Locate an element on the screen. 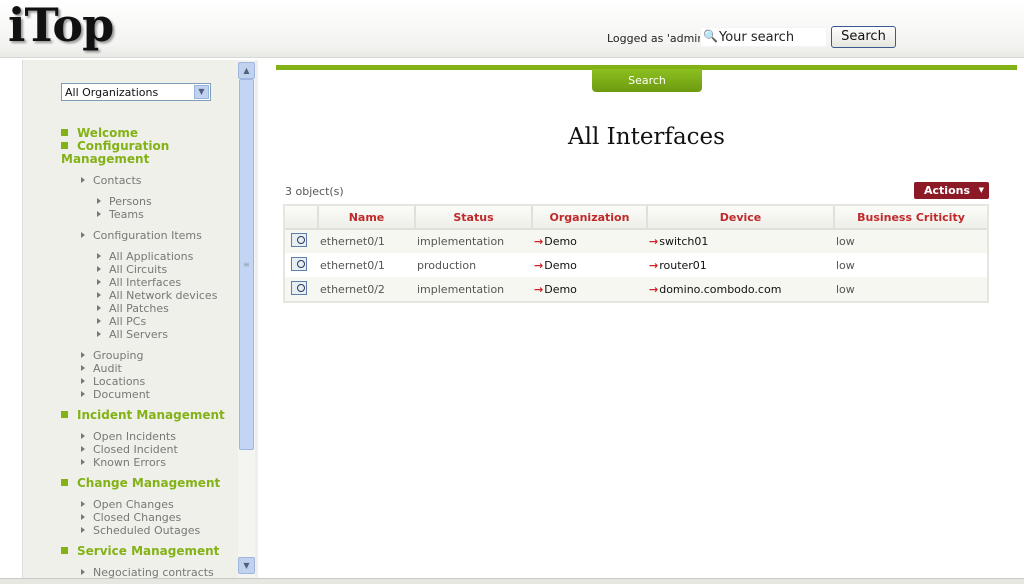 The height and width of the screenshot is (584, 1024). menu-all-interfaces: All Interfaces is located at coordinates (139, 282).